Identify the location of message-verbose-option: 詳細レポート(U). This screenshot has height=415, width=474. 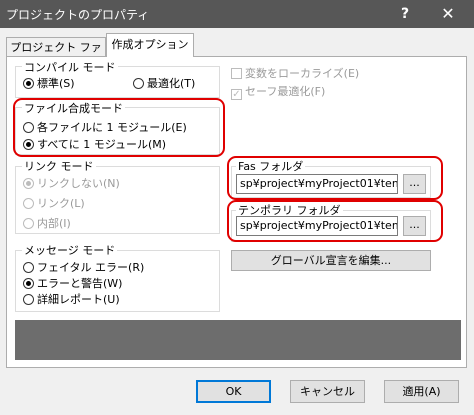
(71, 300).